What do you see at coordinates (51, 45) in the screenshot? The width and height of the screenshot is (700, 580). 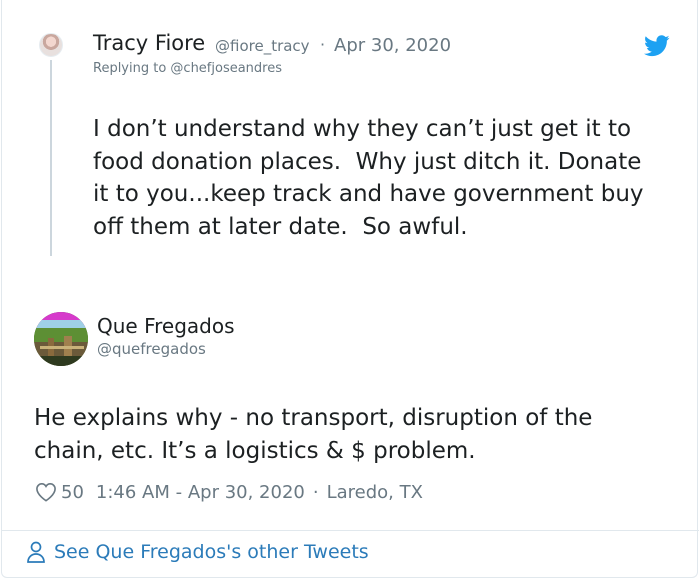 I see `parent-avatar` at bounding box center [51, 45].